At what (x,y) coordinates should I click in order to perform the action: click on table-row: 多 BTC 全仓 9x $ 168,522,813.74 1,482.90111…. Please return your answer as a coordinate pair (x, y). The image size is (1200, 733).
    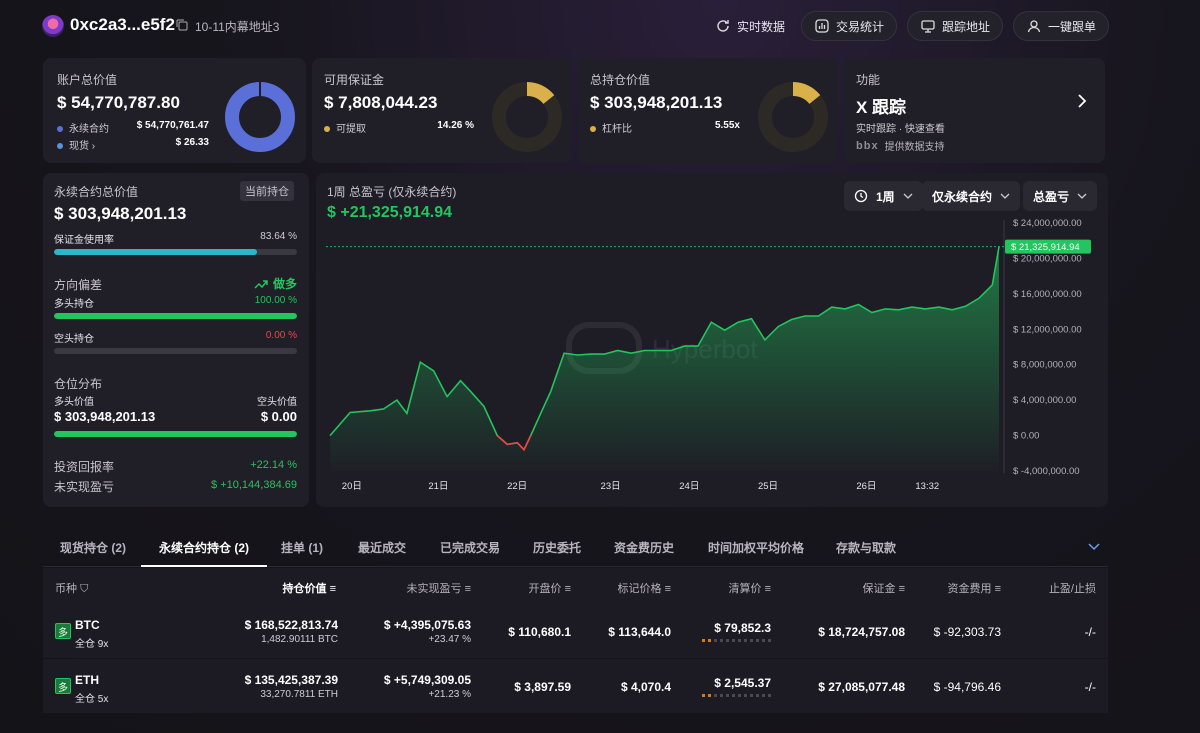
    Looking at the image, I should click on (575, 631).